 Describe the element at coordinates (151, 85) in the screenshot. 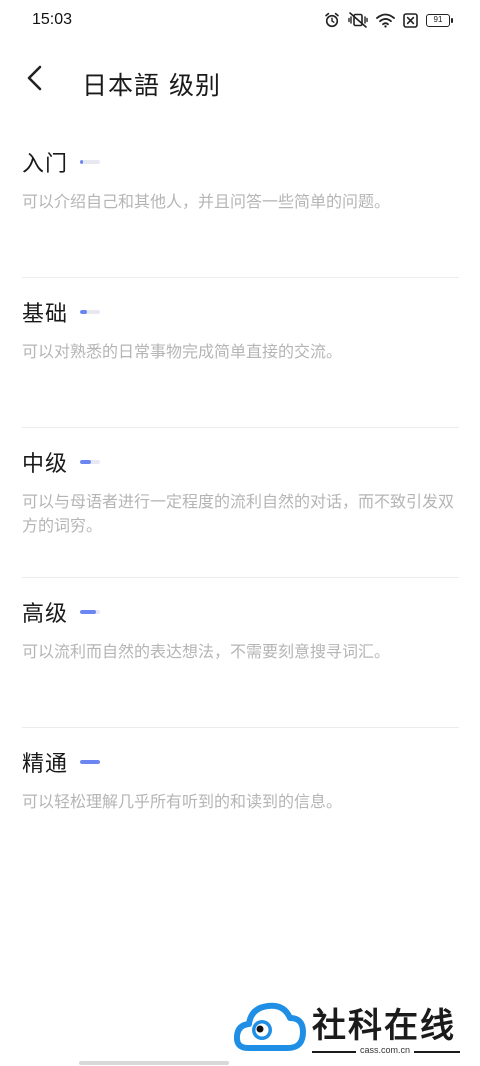

I see `page-title: 日本語 级别` at that location.